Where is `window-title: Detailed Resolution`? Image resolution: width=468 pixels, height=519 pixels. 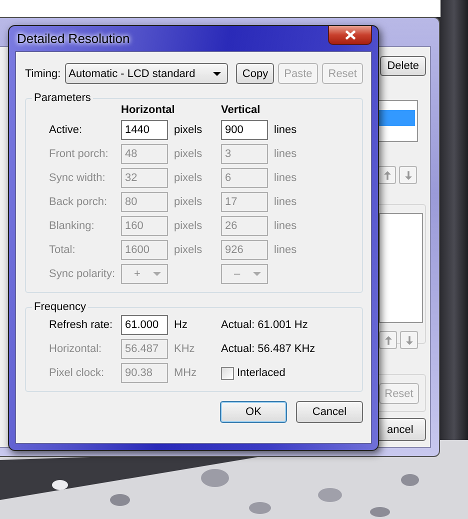 window-title: Detailed Resolution is located at coordinates (73, 38).